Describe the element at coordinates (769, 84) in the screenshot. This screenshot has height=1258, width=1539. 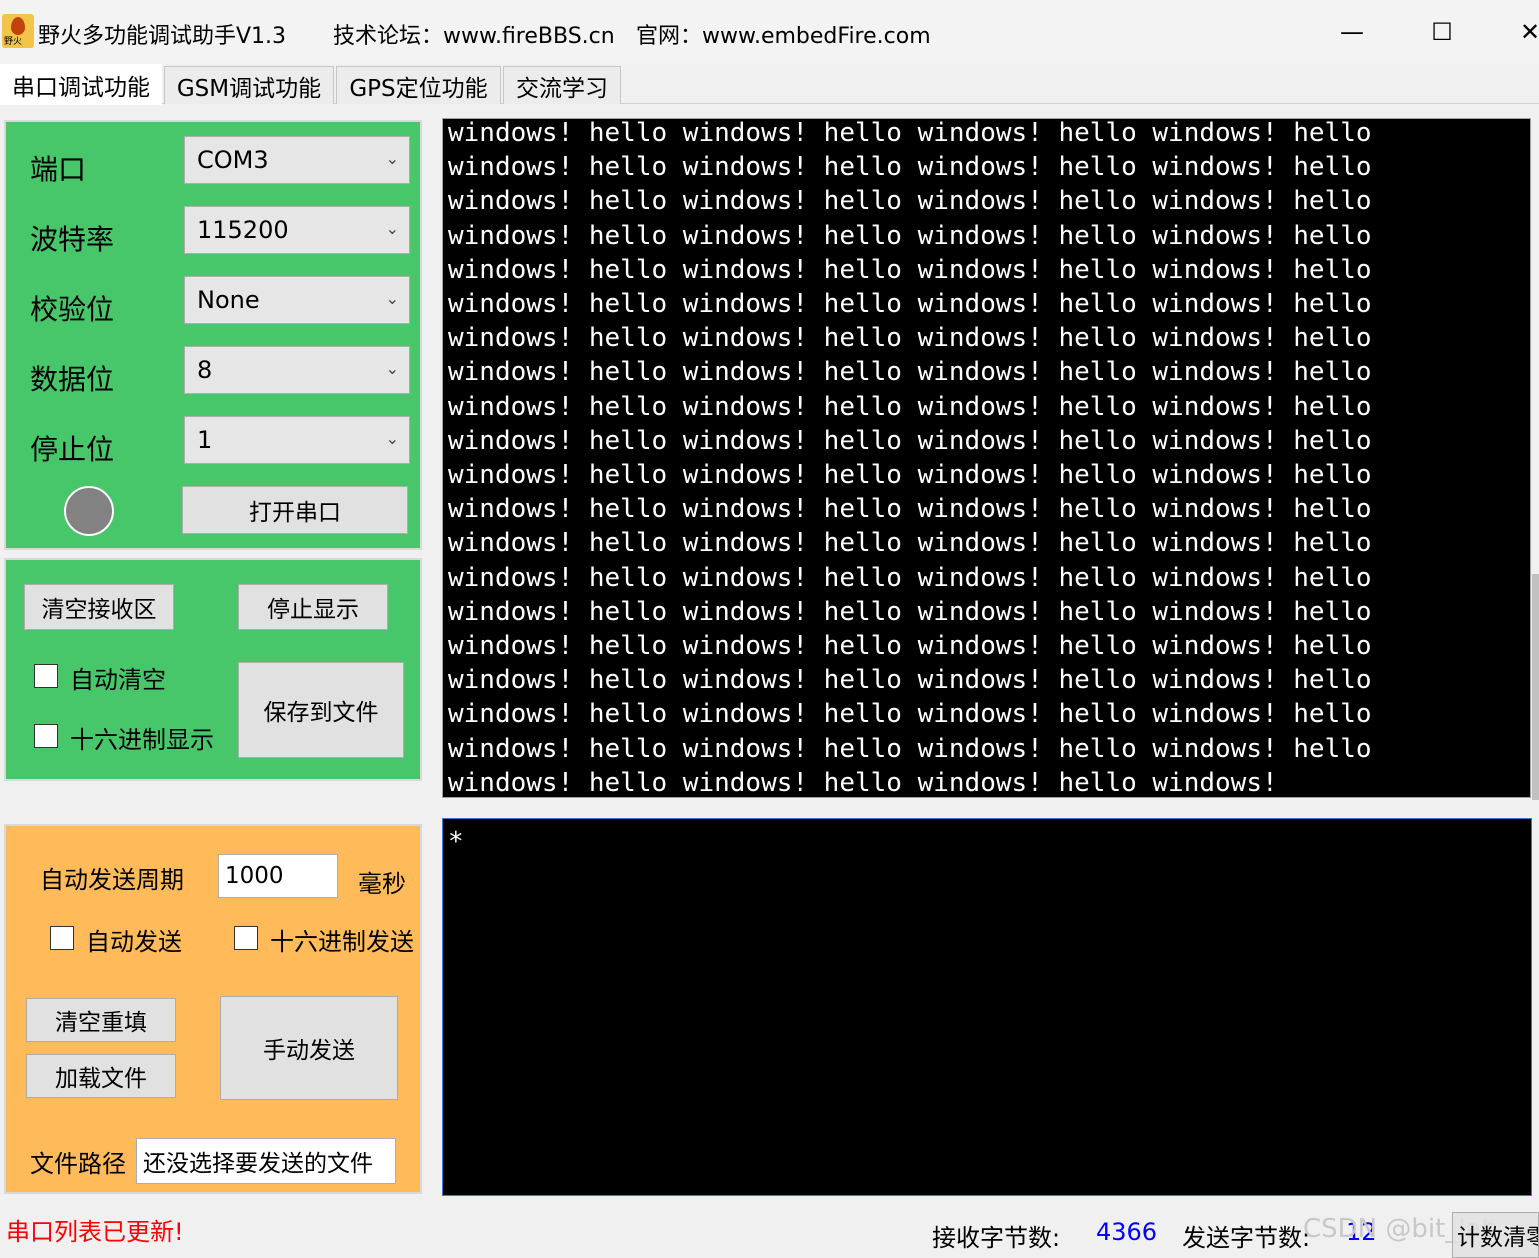
I see `tab-bar: 串口调试功能 GSM调试功能 GPS定位功能 交流学习` at that location.